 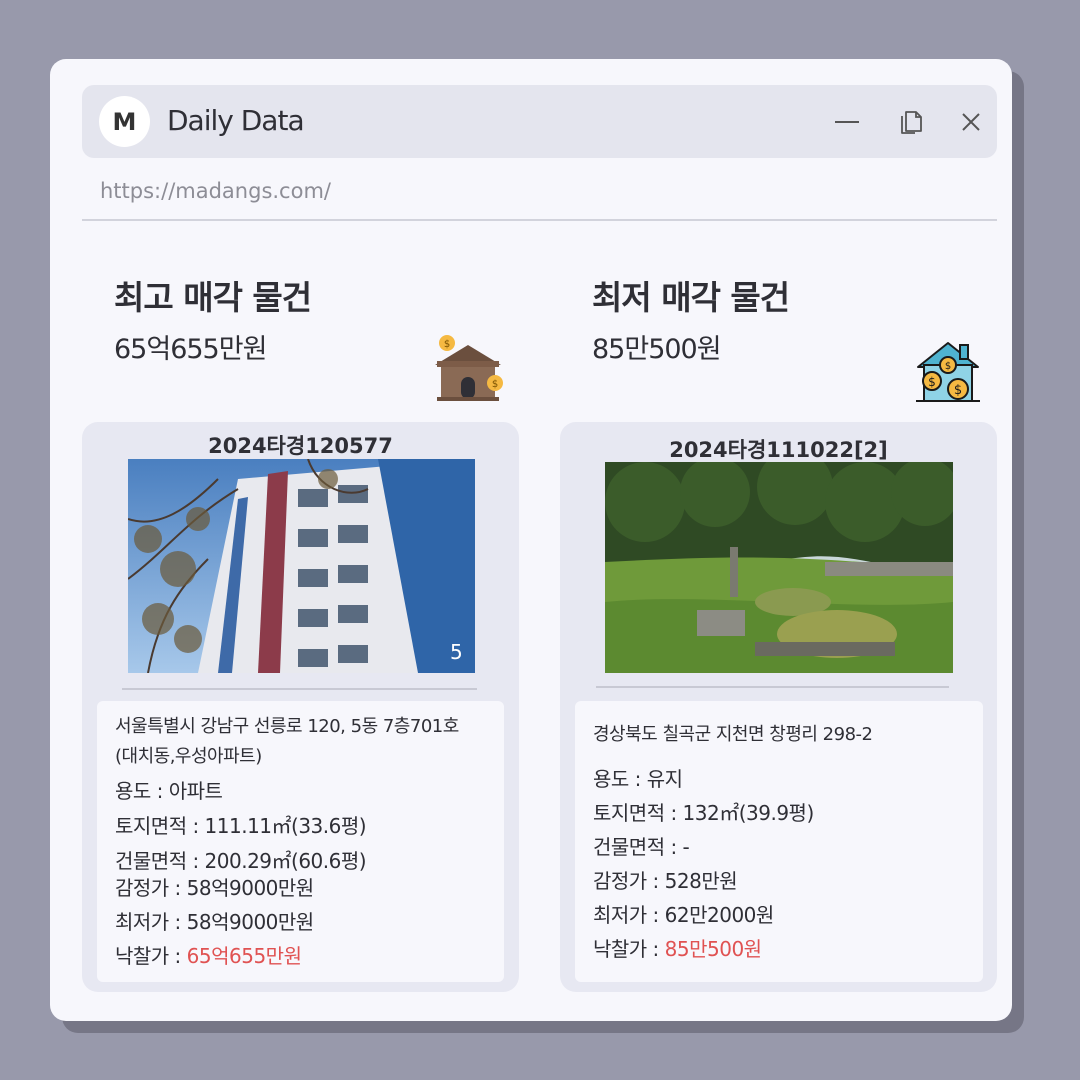 I want to click on header-divider, so click(x=539, y=220).